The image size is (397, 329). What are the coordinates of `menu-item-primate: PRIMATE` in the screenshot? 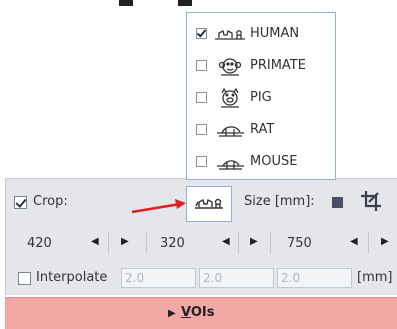 It's located at (262, 65).